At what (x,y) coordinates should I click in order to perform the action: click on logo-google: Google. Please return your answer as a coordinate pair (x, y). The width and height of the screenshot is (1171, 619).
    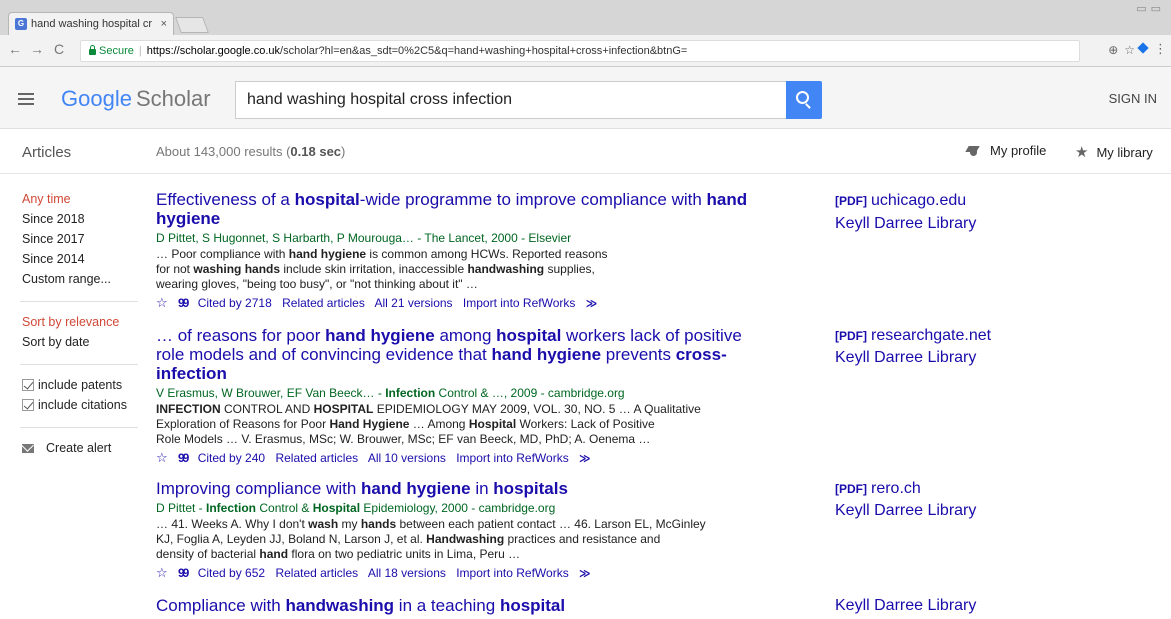
    Looking at the image, I should click on (96, 98).